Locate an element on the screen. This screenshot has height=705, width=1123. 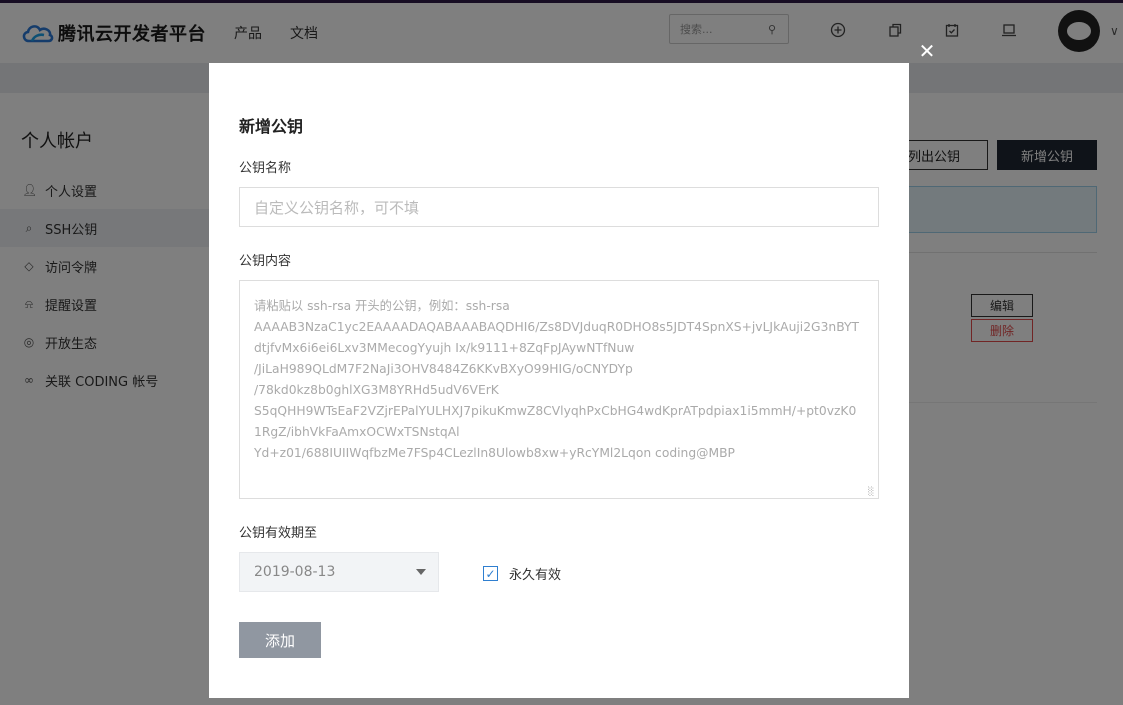
key-name-input: 自定义公钥名称，可不填 is located at coordinates (559, 207).